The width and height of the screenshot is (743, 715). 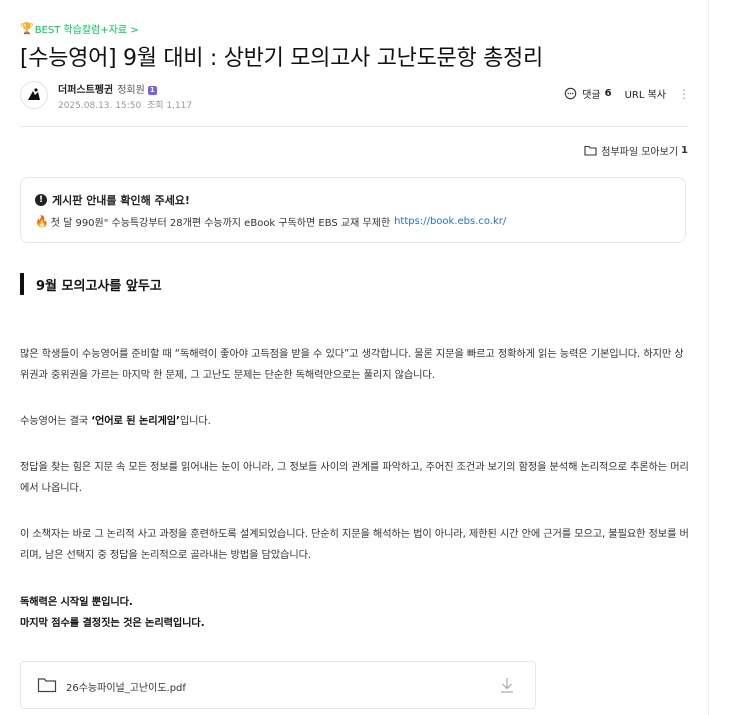 What do you see at coordinates (86, 30) in the screenshot?
I see `category-label: BEST 학습칼럼+자료 >` at bounding box center [86, 30].